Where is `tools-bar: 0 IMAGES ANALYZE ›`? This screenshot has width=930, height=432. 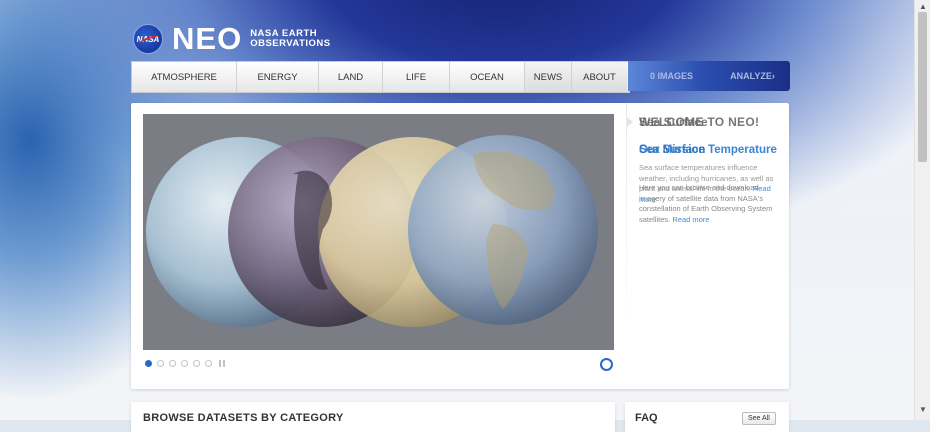
tools-bar: 0 IMAGES ANALYZE › is located at coordinates (709, 76).